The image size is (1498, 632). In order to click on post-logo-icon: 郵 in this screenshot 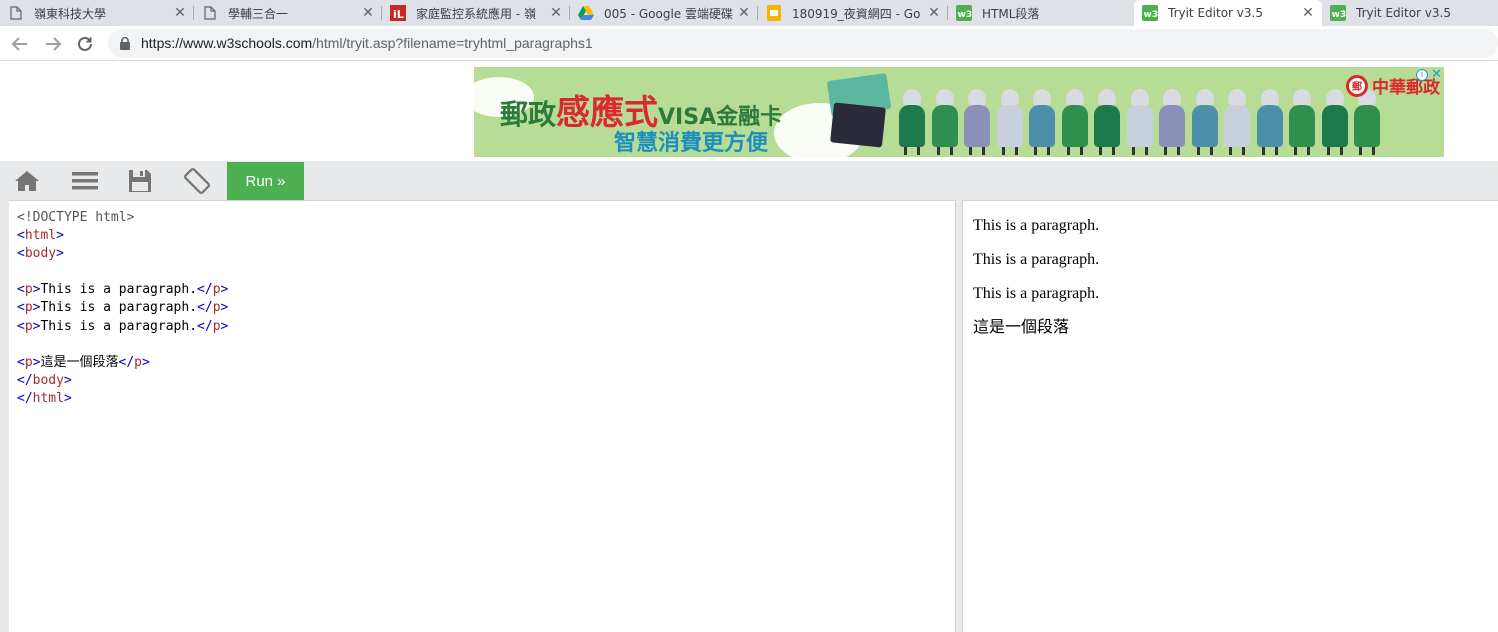, I will do `click(1357, 85)`.